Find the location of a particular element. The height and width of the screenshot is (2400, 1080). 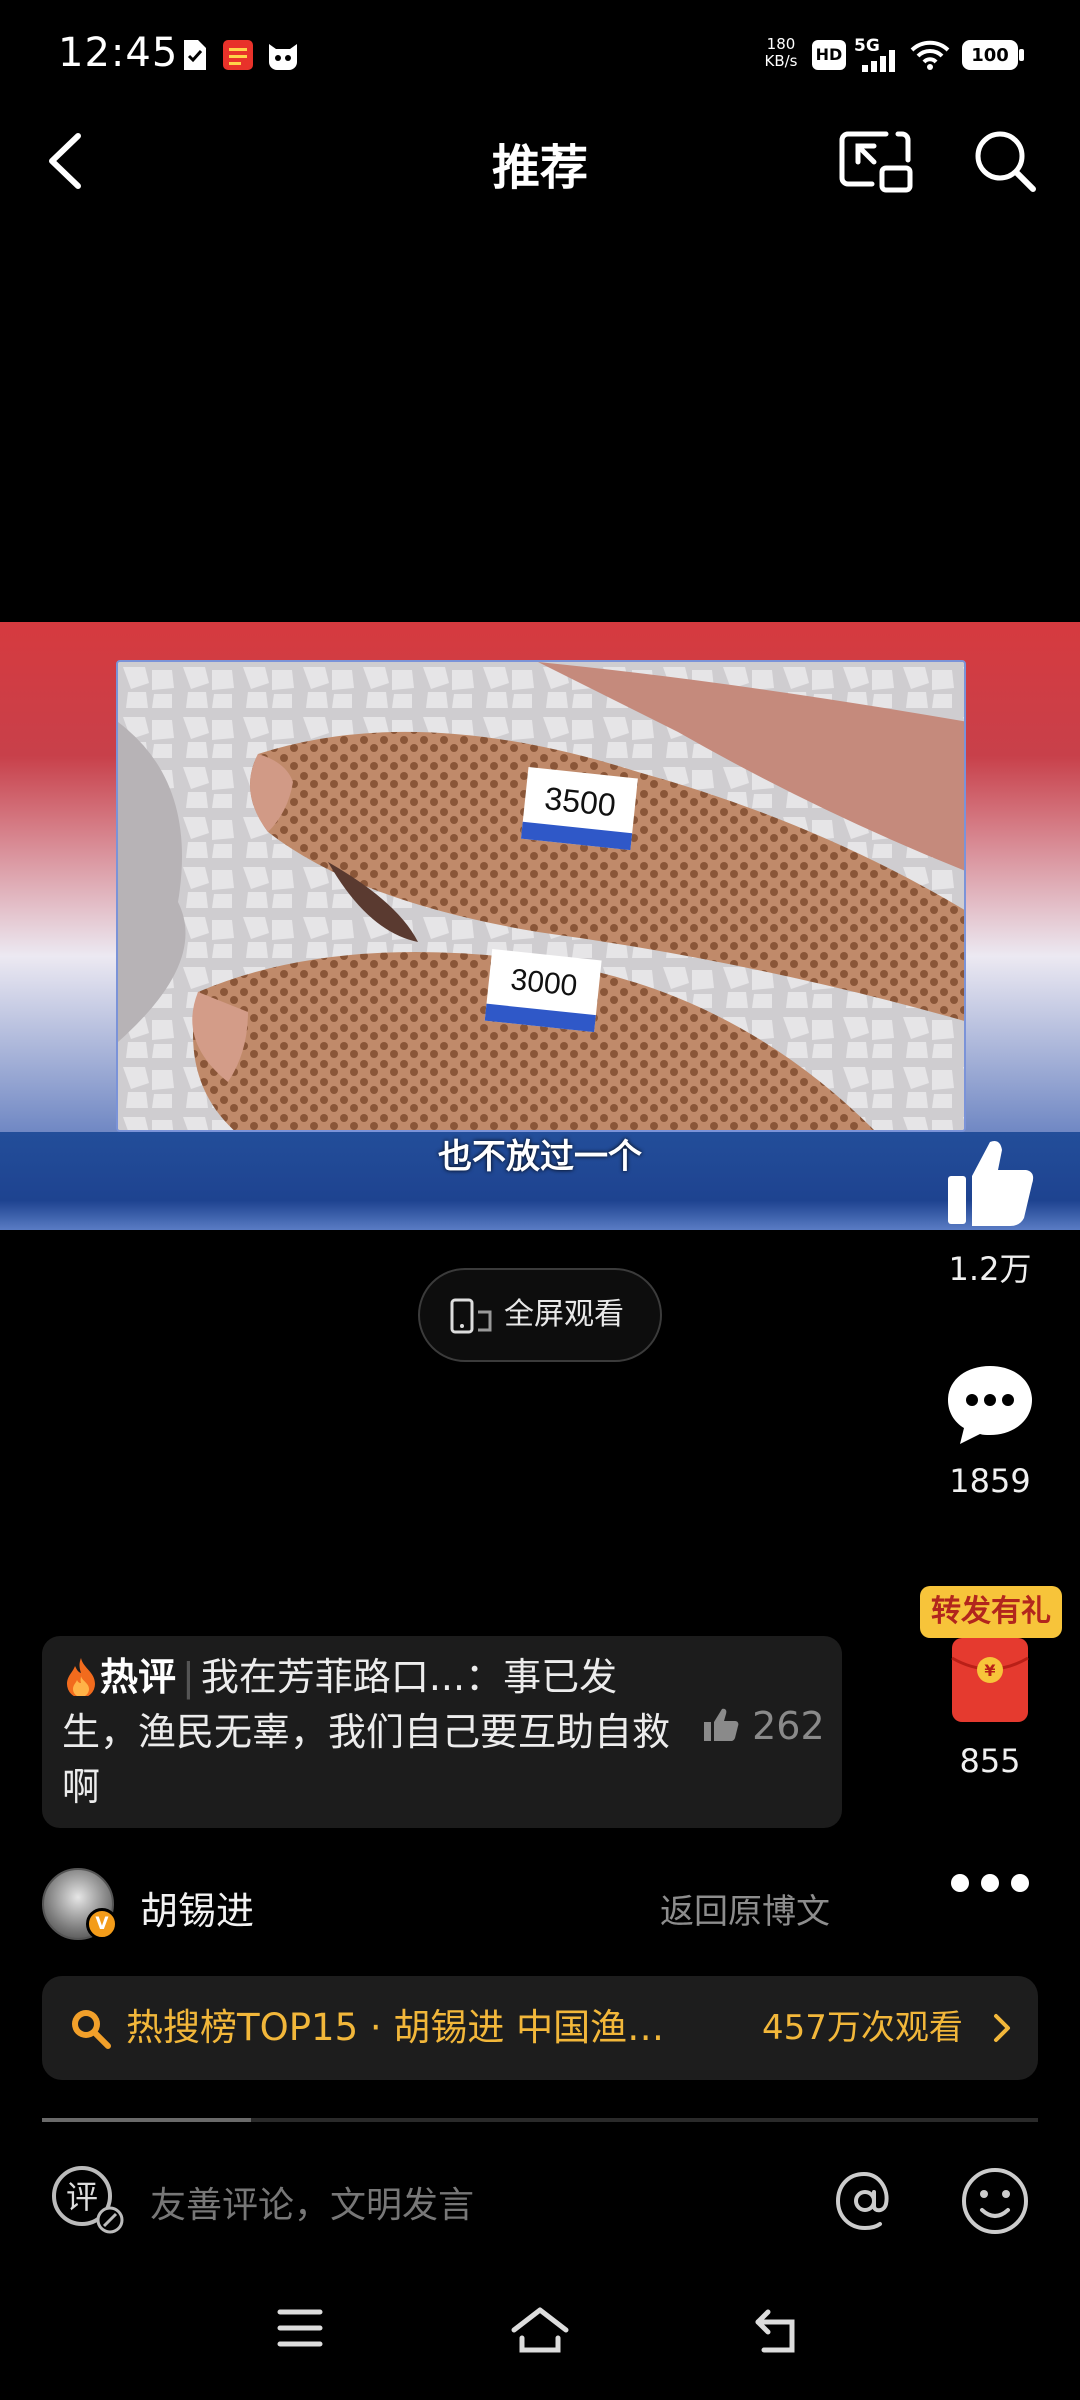

trending-bar: 热搜榜TOP15 · 胡锡进 中国渔… 457万次观看 is located at coordinates (540, 2028).